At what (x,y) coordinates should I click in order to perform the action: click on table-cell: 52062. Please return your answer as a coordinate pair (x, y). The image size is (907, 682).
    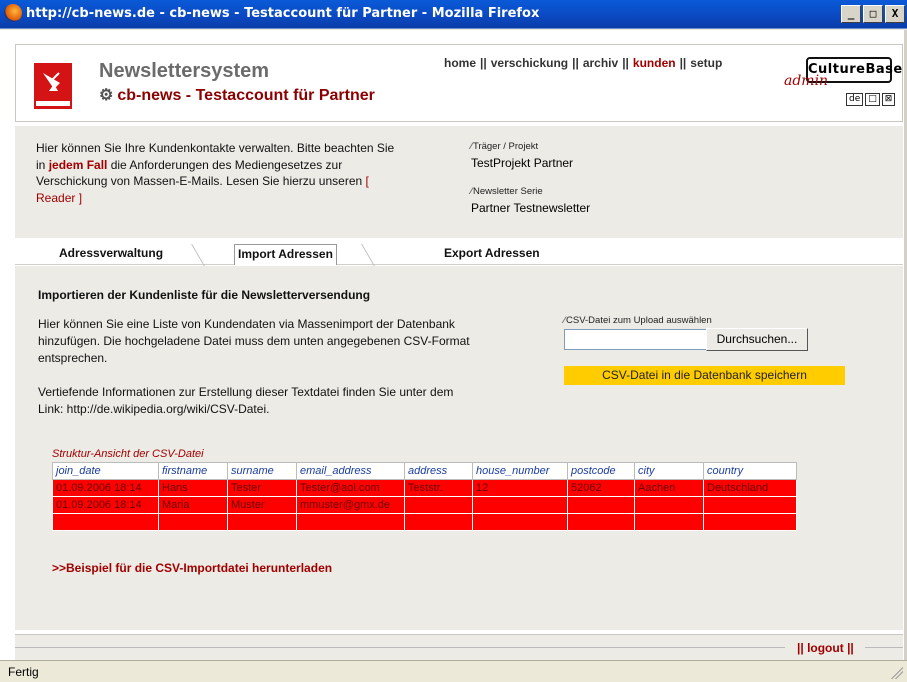
    Looking at the image, I should click on (601, 488).